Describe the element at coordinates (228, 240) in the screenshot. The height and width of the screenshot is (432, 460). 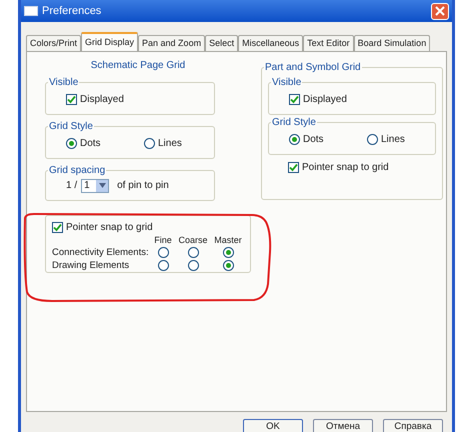
I see `column-header: Master` at that location.